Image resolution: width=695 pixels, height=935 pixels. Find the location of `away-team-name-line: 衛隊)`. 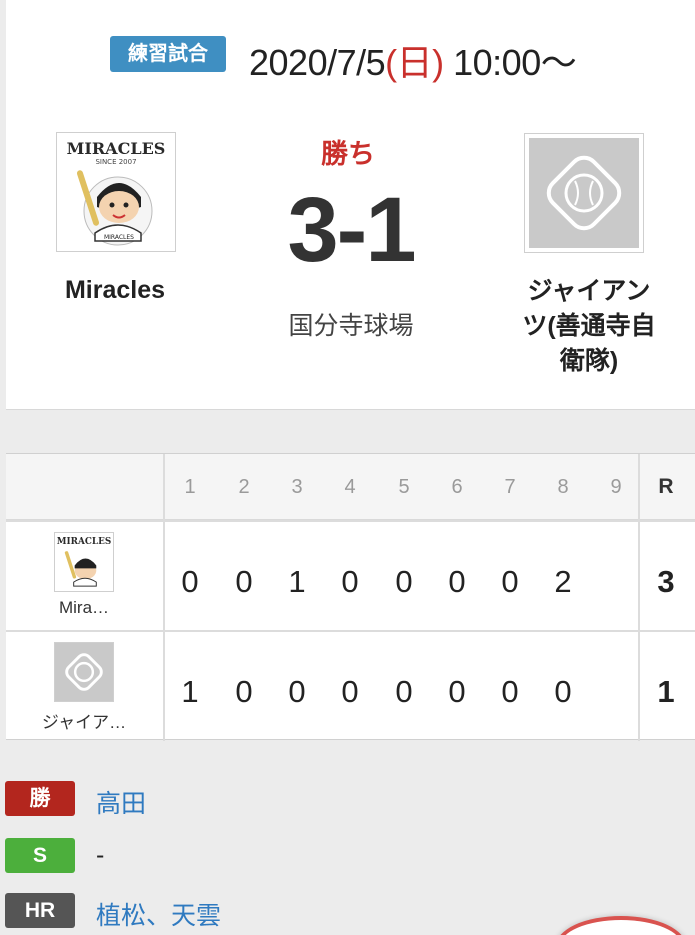

away-team-name-line: 衛隊) is located at coordinates (589, 361).